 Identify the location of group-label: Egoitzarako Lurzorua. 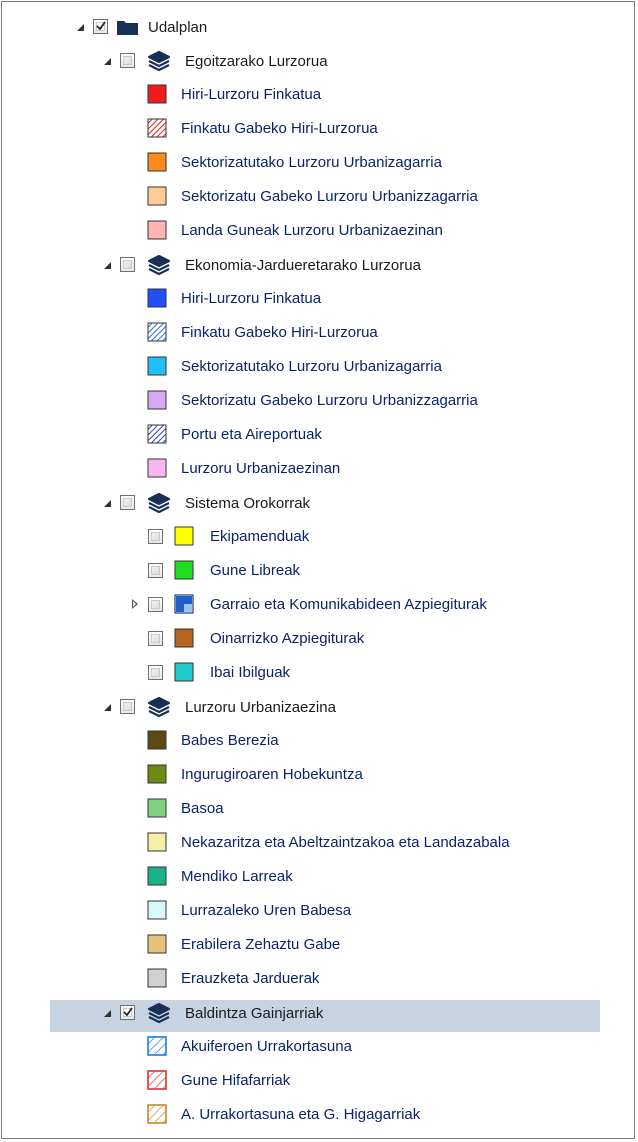
(256, 61).